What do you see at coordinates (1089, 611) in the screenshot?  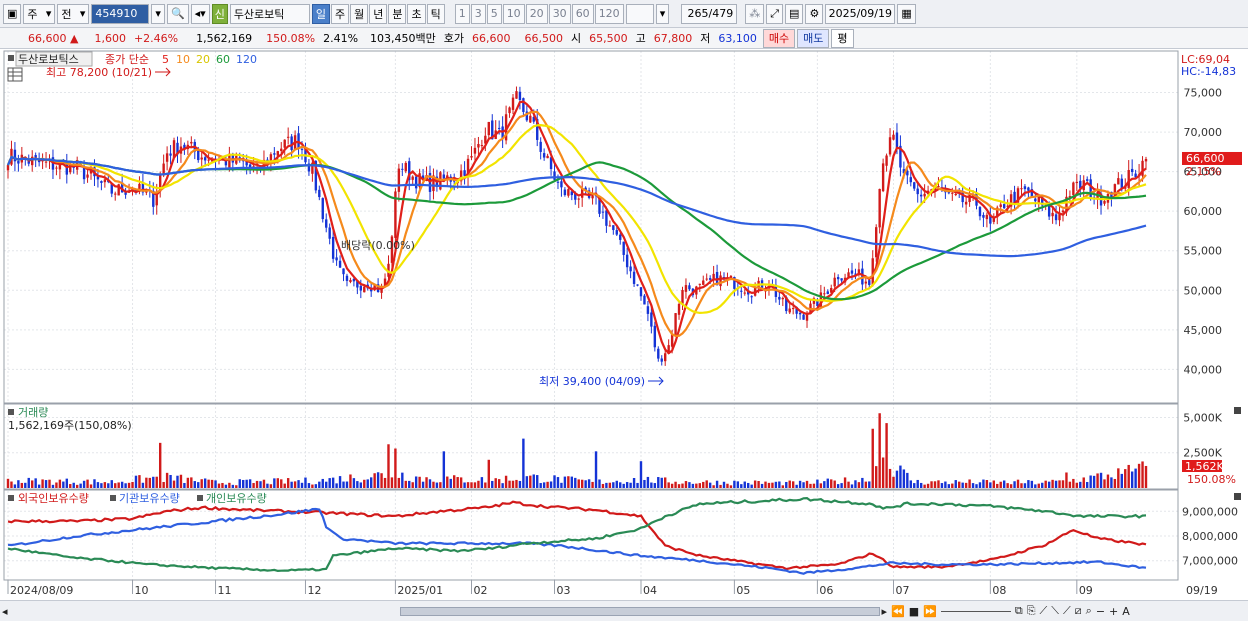 I see `zoom-icon: ⌕` at bounding box center [1089, 611].